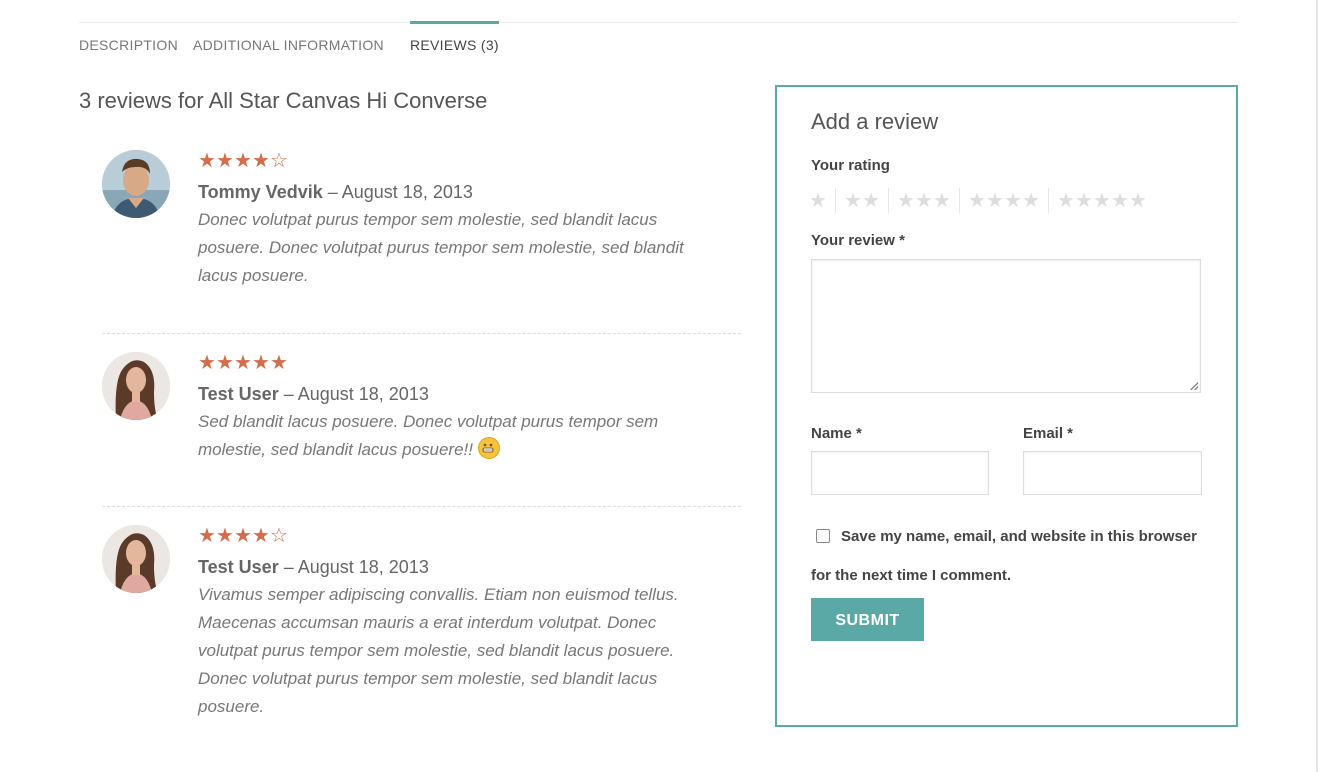 The height and width of the screenshot is (772, 1318). Describe the element at coordinates (488, 448) in the screenshot. I see `grinning-emoji-icon` at that location.